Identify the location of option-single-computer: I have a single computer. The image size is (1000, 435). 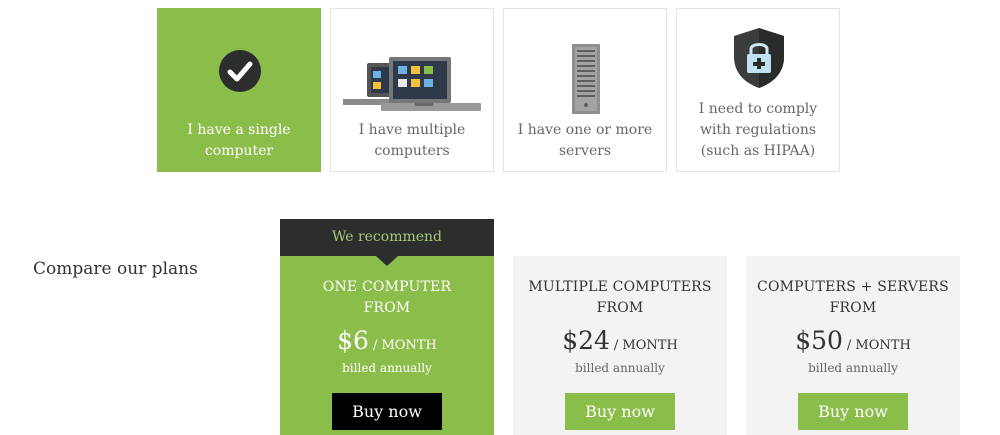
(239, 90).